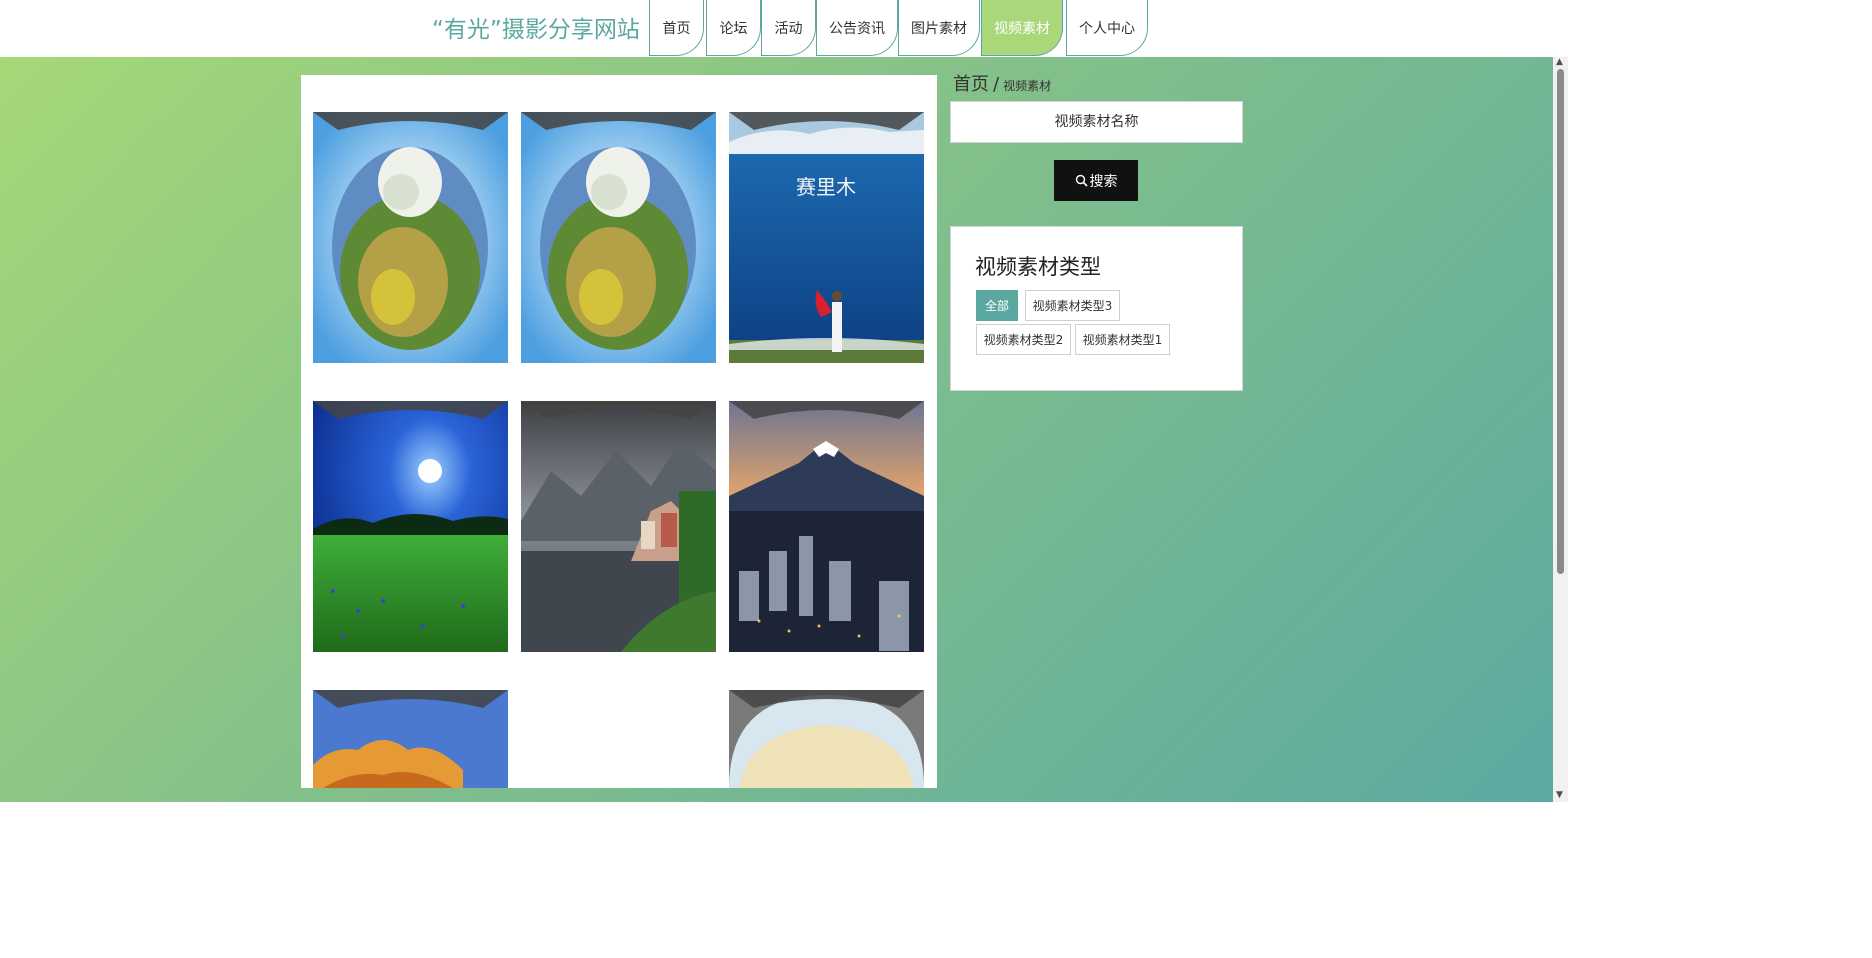 This screenshot has height=958, width=1872. I want to click on scroll-up-arrow-icon: ▲, so click(1559, 62).